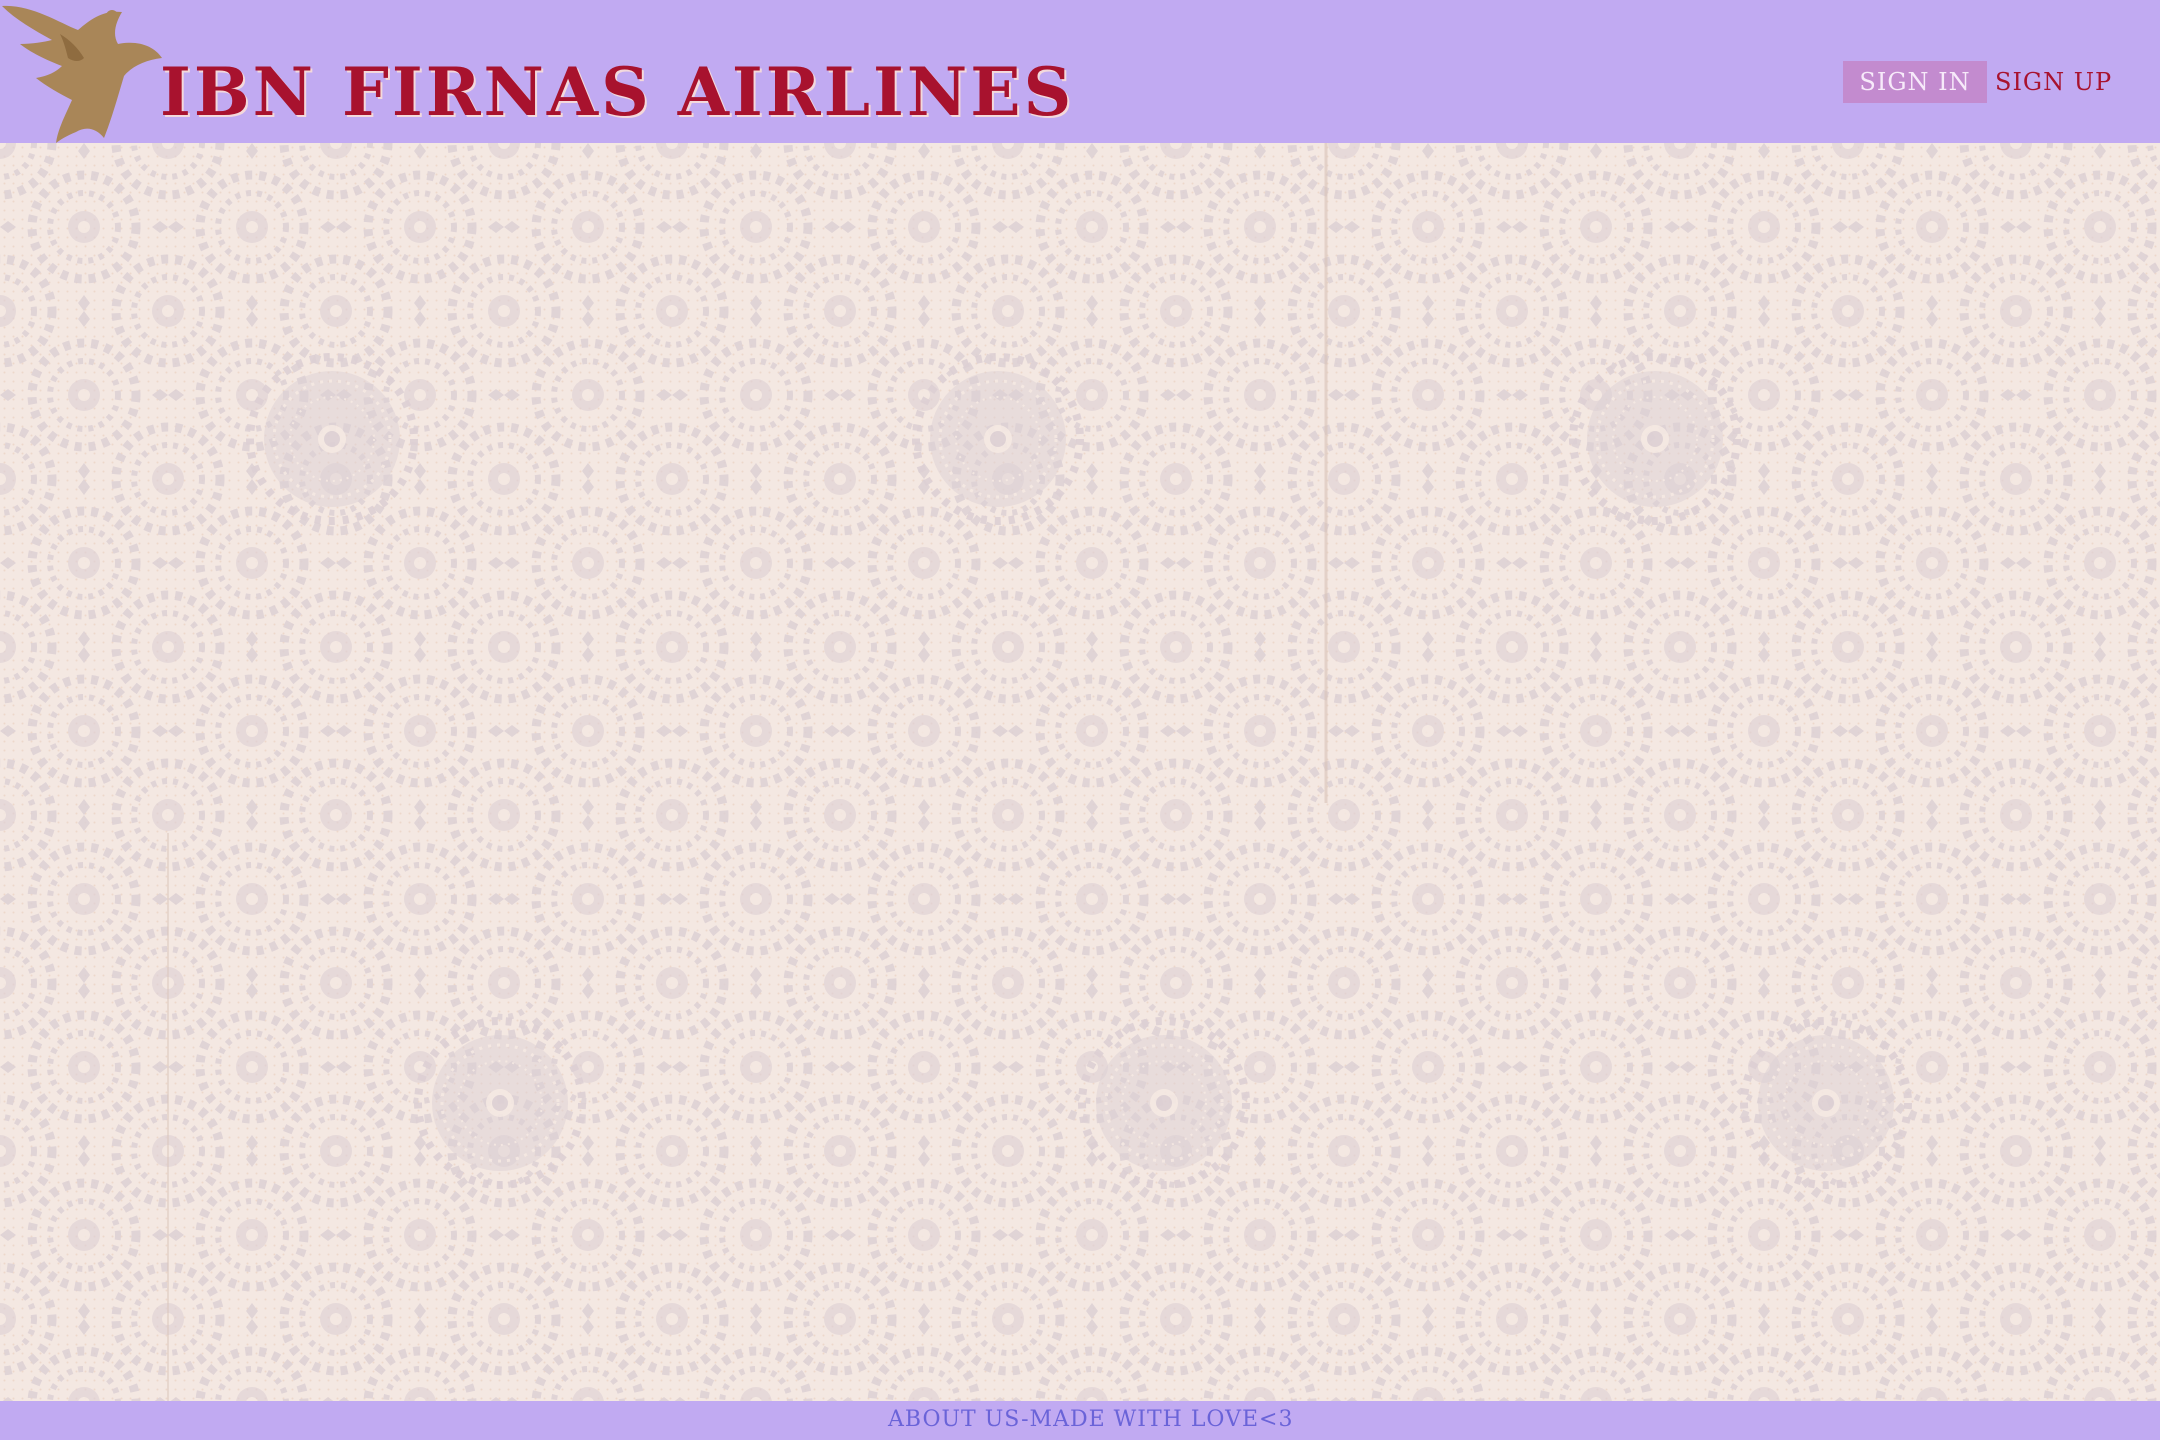 This screenshot has width=2160, height=1440. What do you see at coordinates (1915, 82) in the screenshot?
I see `sign-in-button: SIGN IN` at bounding box center [1915, 82].